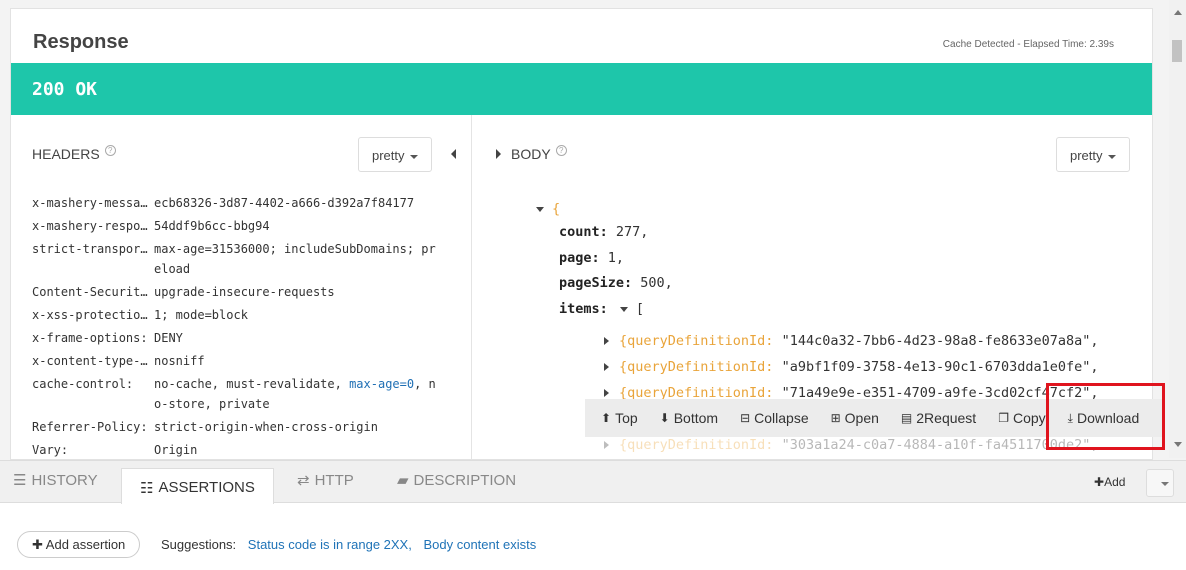  I want to click on headers-label: HEADERS, so click(66, 154).